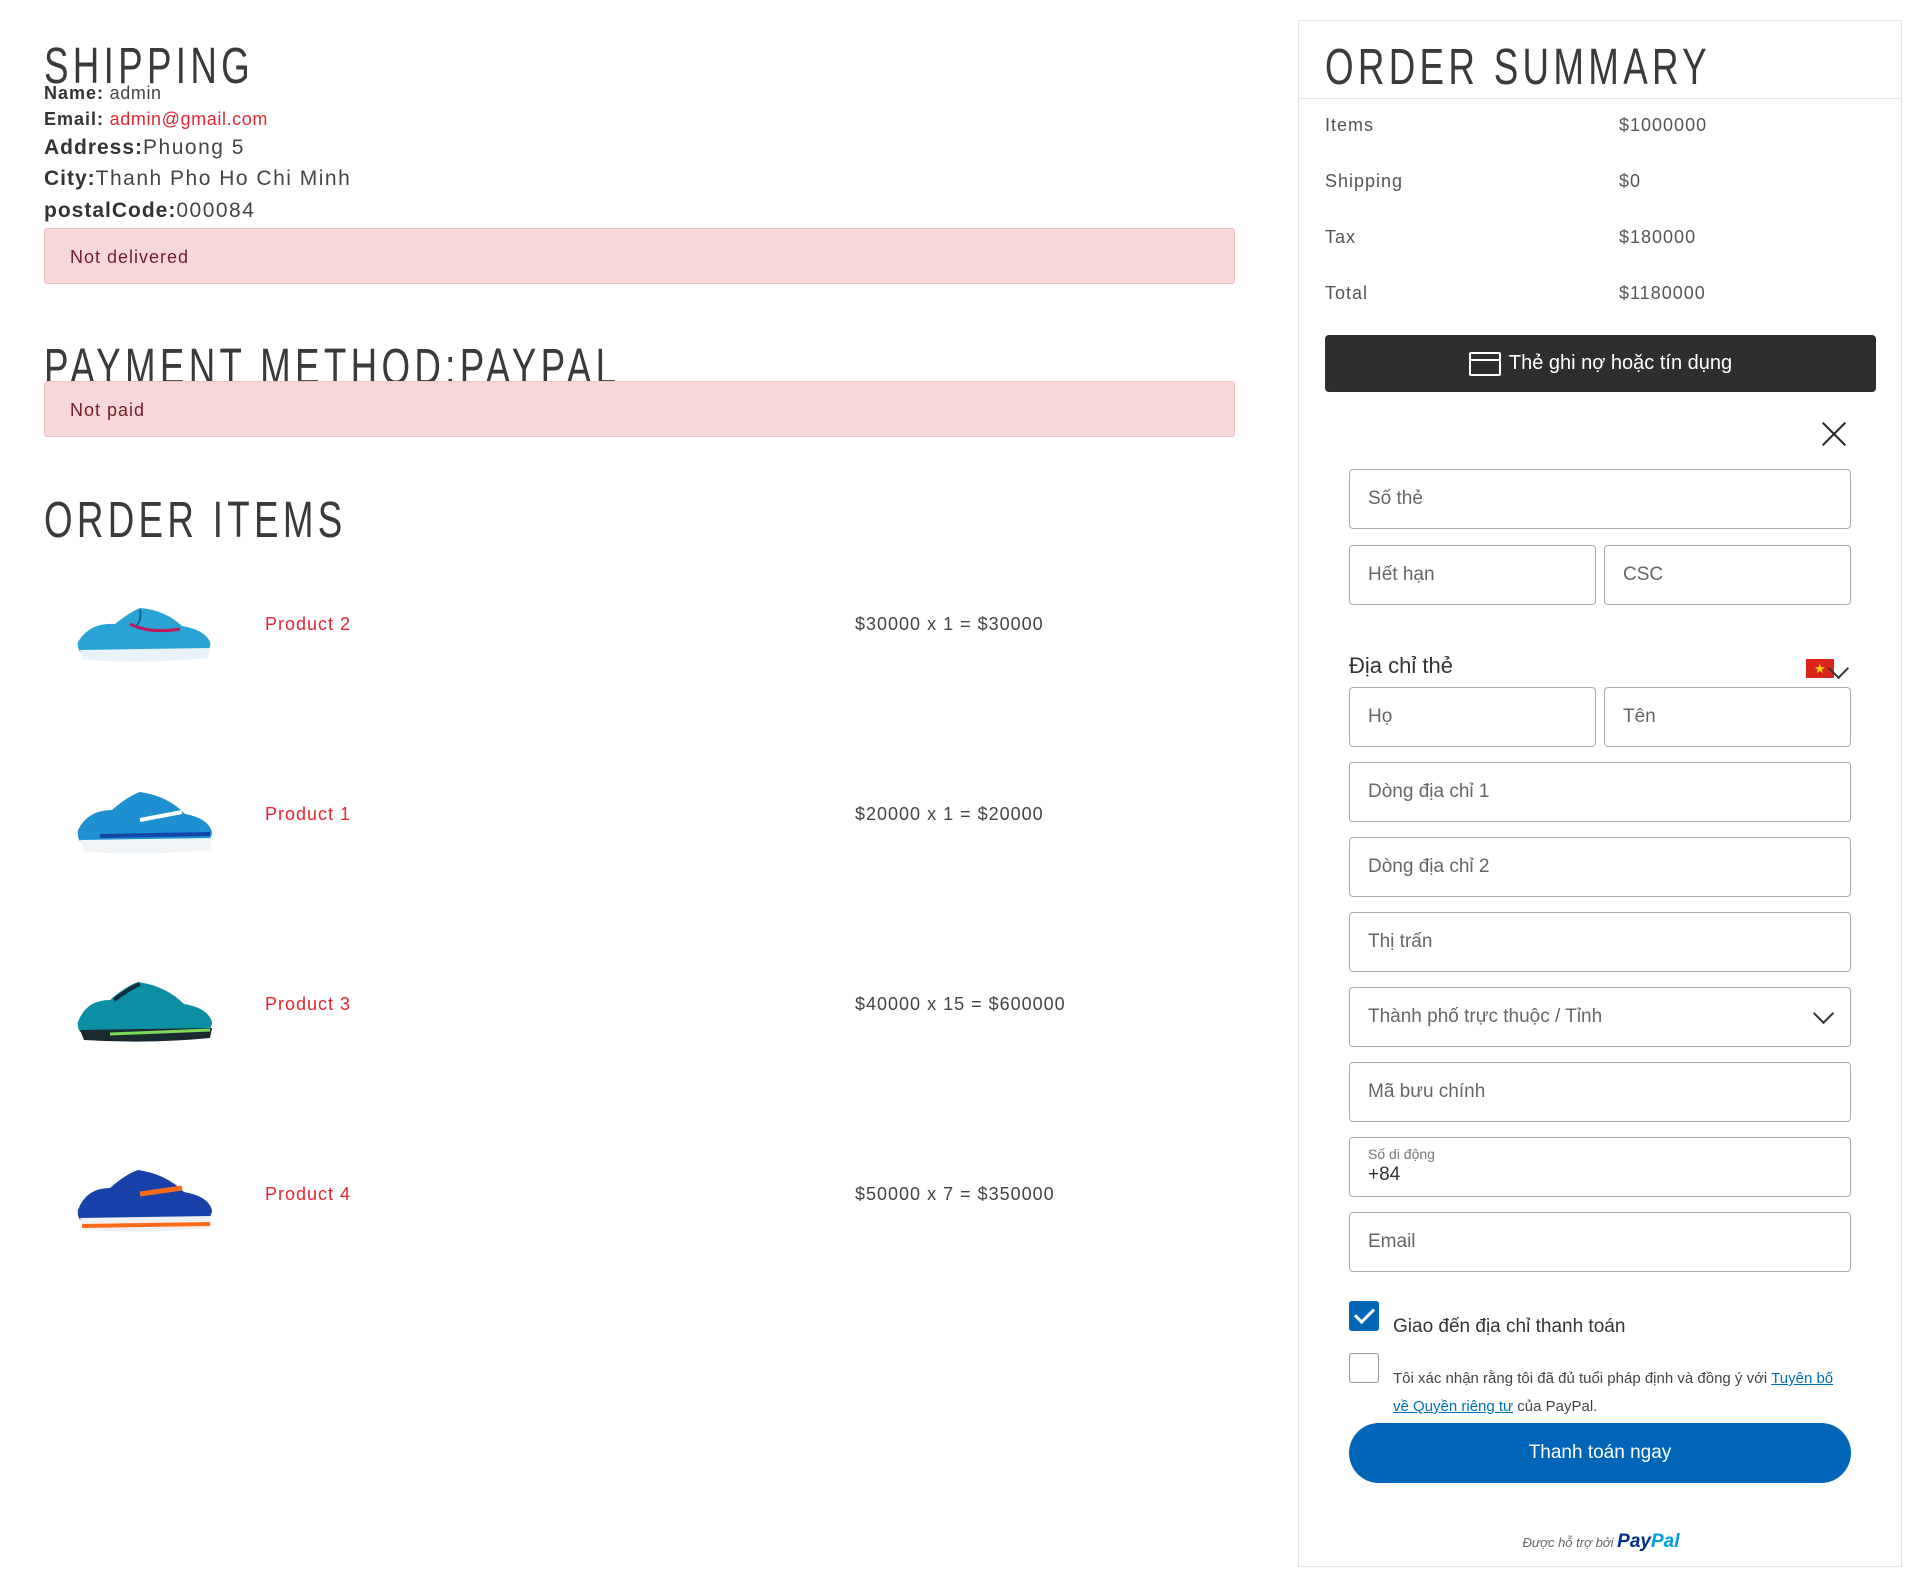 The image size is (1920, 1587). Describe the element at coordinates (1600, 867) in the screenshot. I see `address-line-2-input: Dòng địa chỉ 2` at that location.